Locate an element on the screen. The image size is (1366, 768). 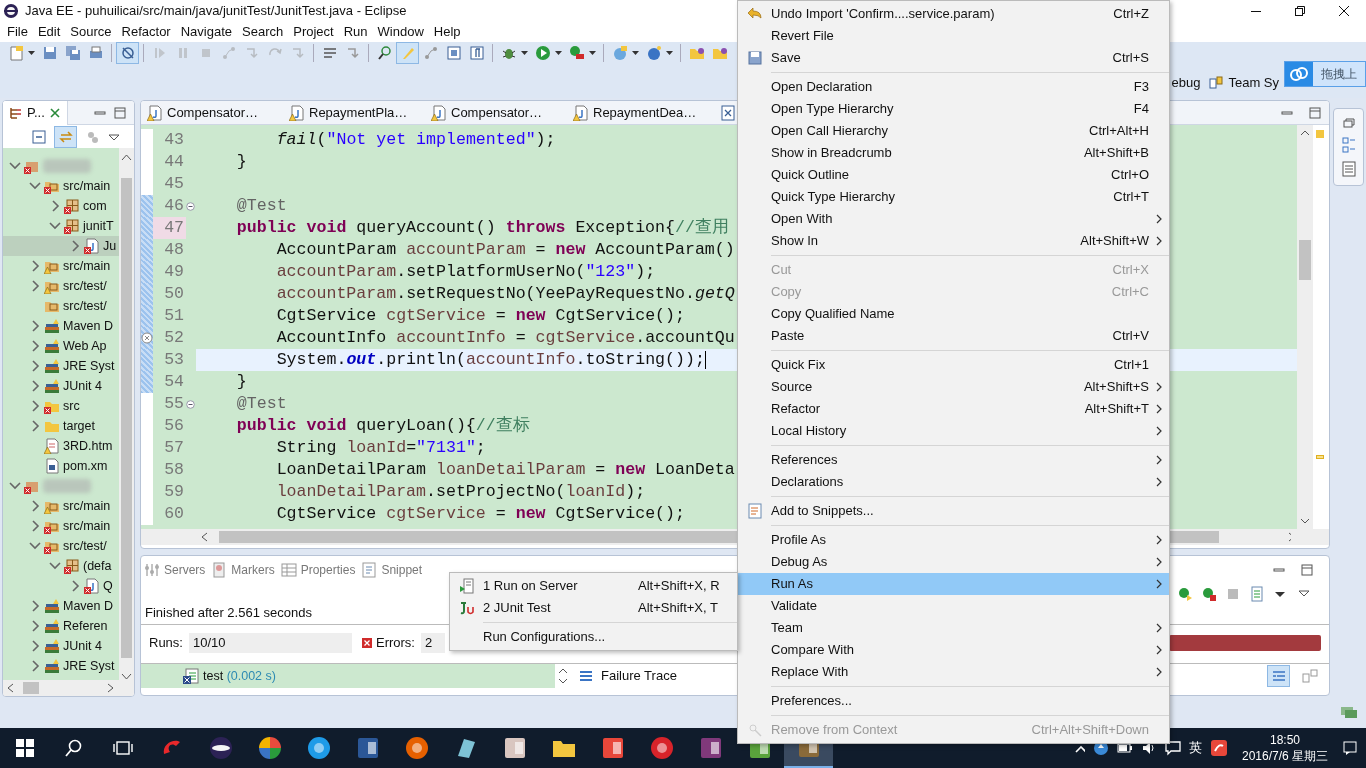
restore-icon is located at coordinates (1300, 11).